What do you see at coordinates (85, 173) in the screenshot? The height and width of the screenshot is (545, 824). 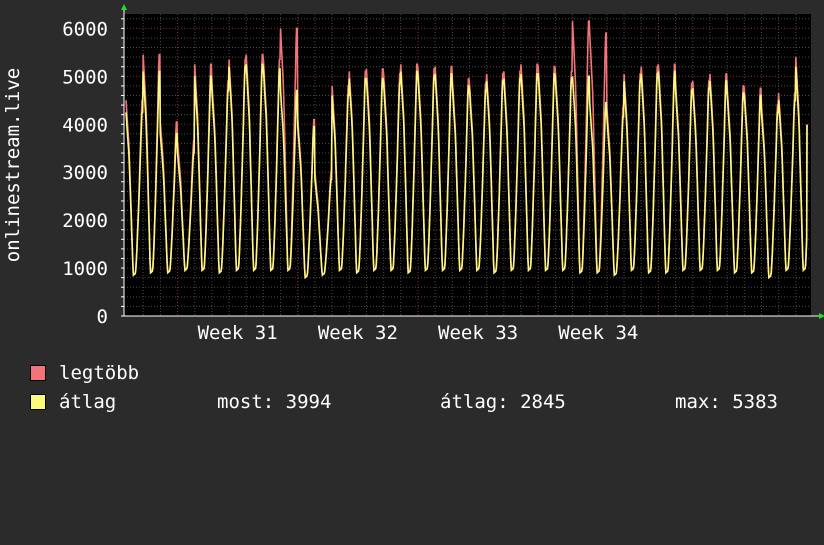 I see `y-tick-label: 3000` at bounding box center [85, 173].